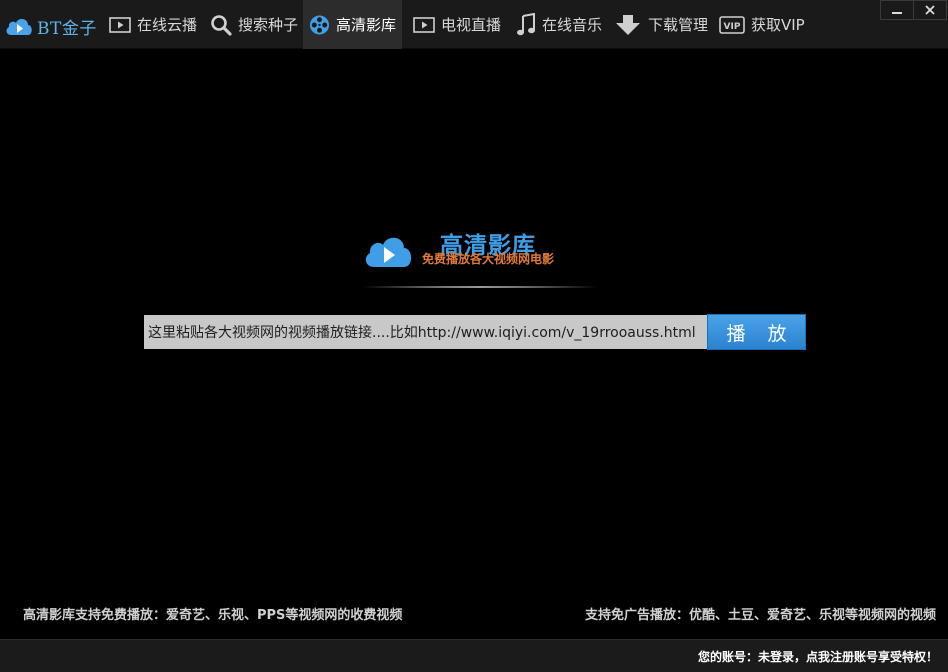  What do you see at coordinates (778, 25) in the screenshot?
I see `tab-label: 获取VIP` at bounding box center [778, 25].